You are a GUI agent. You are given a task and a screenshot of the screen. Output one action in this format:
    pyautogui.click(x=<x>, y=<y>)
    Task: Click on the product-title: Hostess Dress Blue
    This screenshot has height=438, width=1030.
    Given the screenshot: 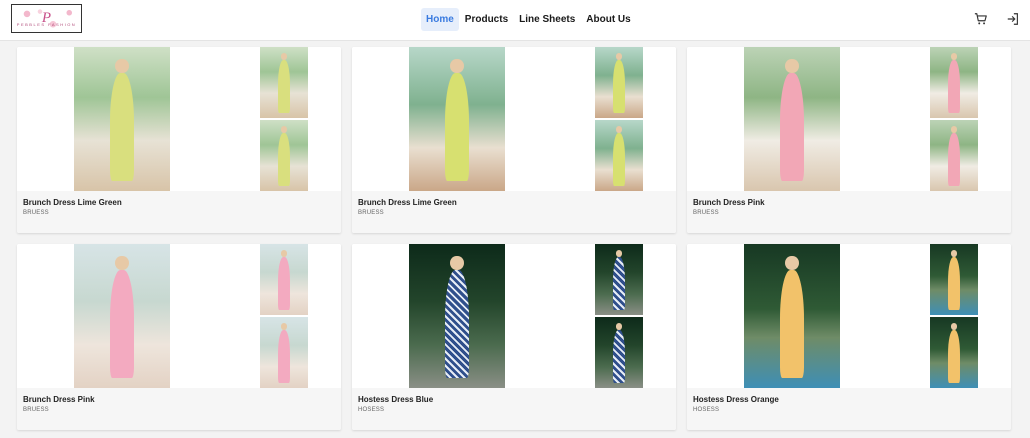 What is the action you would take?
    pyautogui.click(x=514, y=399)
    